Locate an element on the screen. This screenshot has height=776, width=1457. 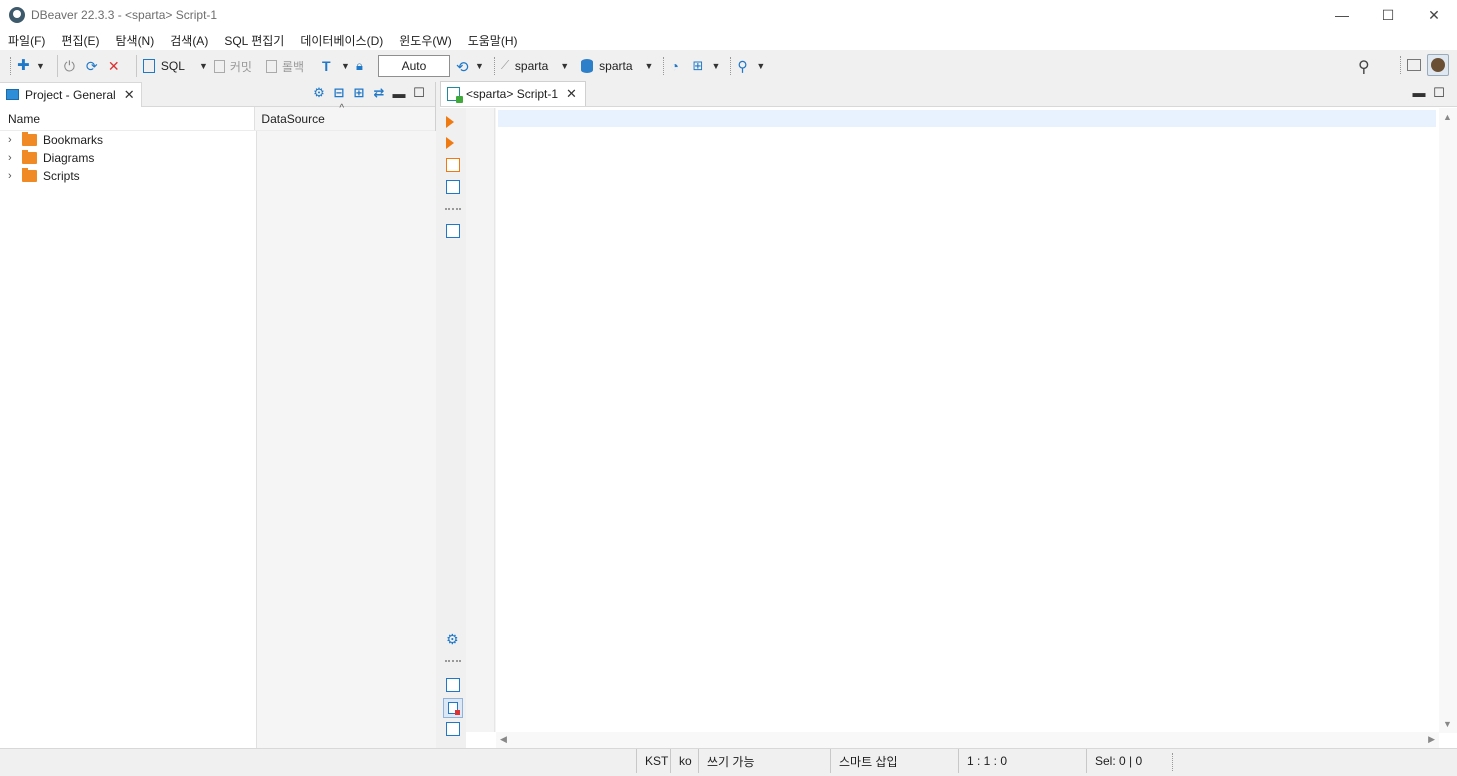
datasource-column-body is located at coordinates (346, 439).